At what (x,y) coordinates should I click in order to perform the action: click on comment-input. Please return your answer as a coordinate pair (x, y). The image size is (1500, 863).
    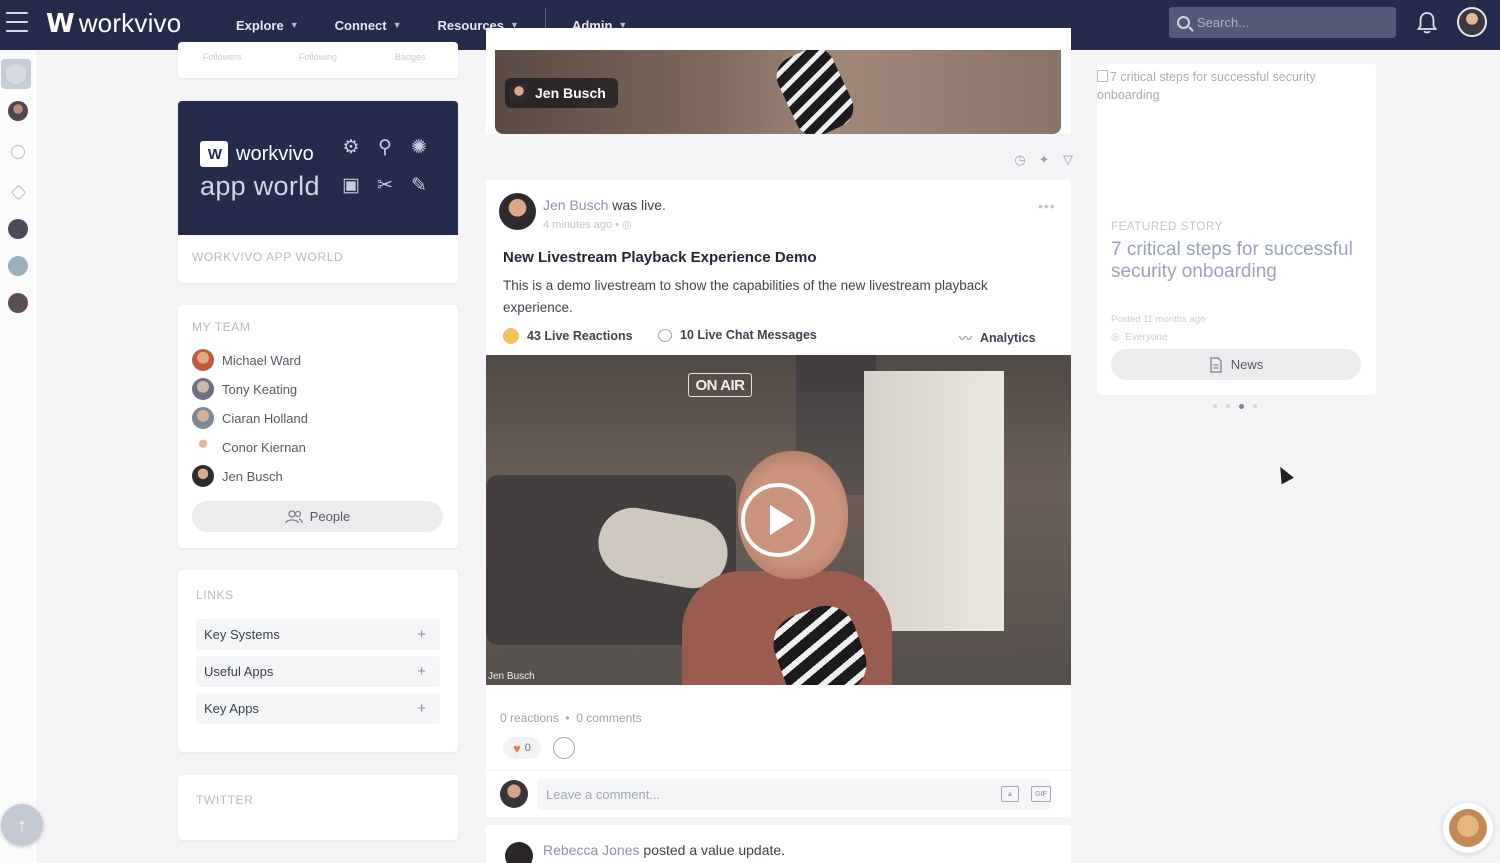
    Looking at the image, I should click on (793, 794).